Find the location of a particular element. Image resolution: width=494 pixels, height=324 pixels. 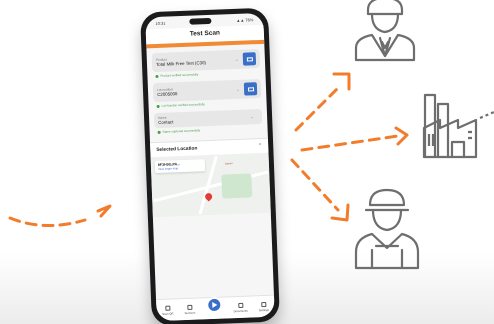

product-status-text: Product verified successfully is located at coordinates (179, 75).